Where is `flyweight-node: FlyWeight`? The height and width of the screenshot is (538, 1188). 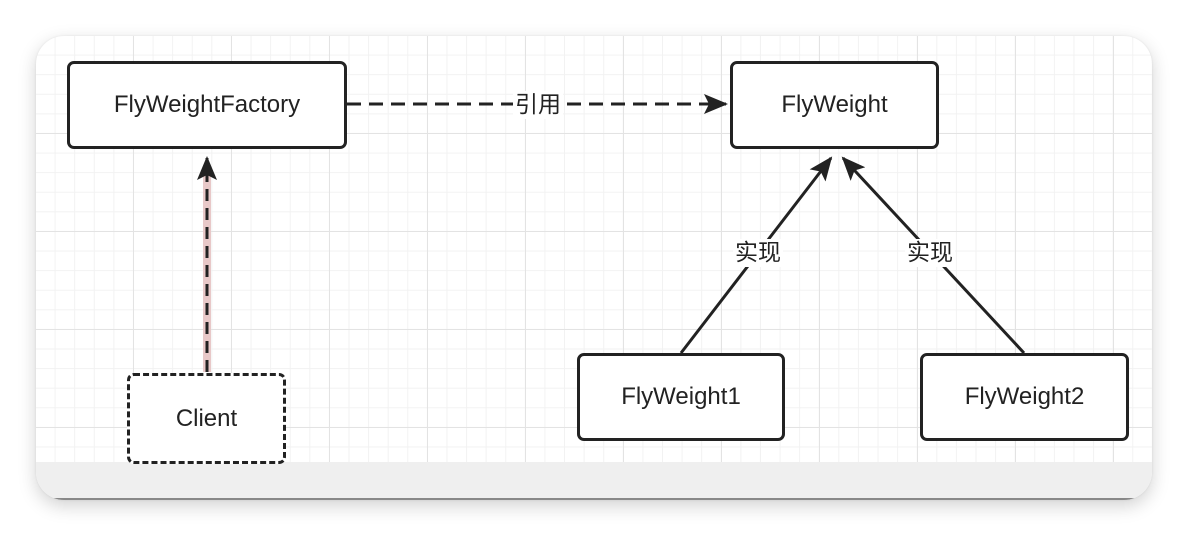 flyweight-node: FlyWeight is located at coordinates (834, 105).